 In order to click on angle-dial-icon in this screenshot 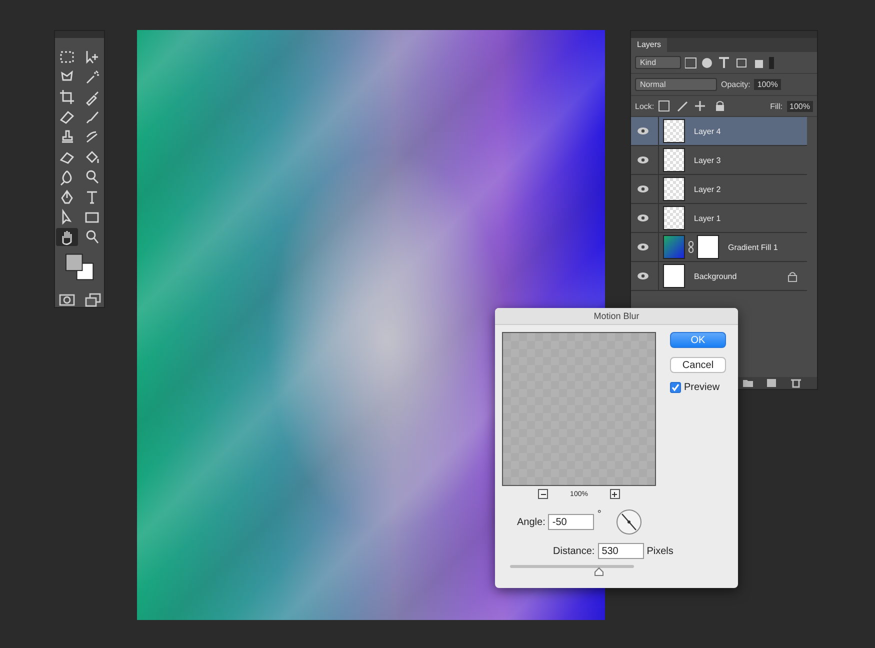, I will do `click(629, 522)`.